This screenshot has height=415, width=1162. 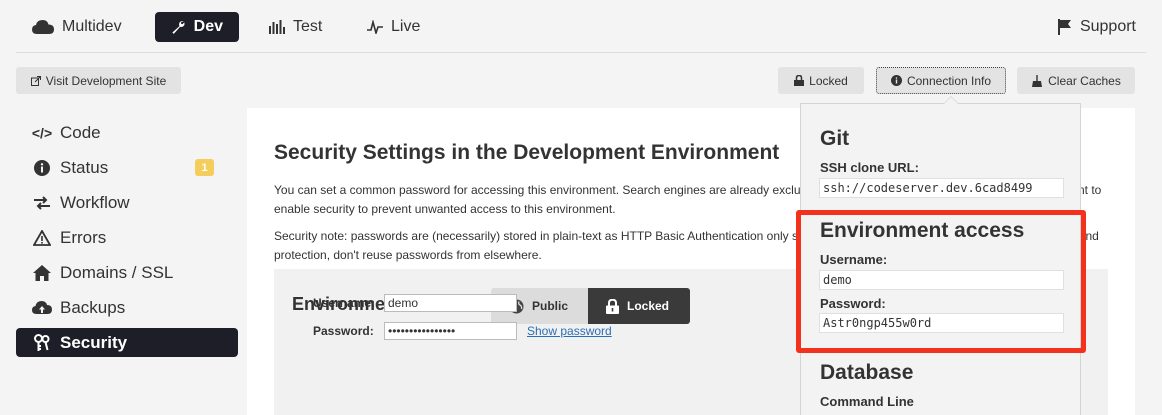 I want to click on broom-icon, so click(x=1037, y=80).